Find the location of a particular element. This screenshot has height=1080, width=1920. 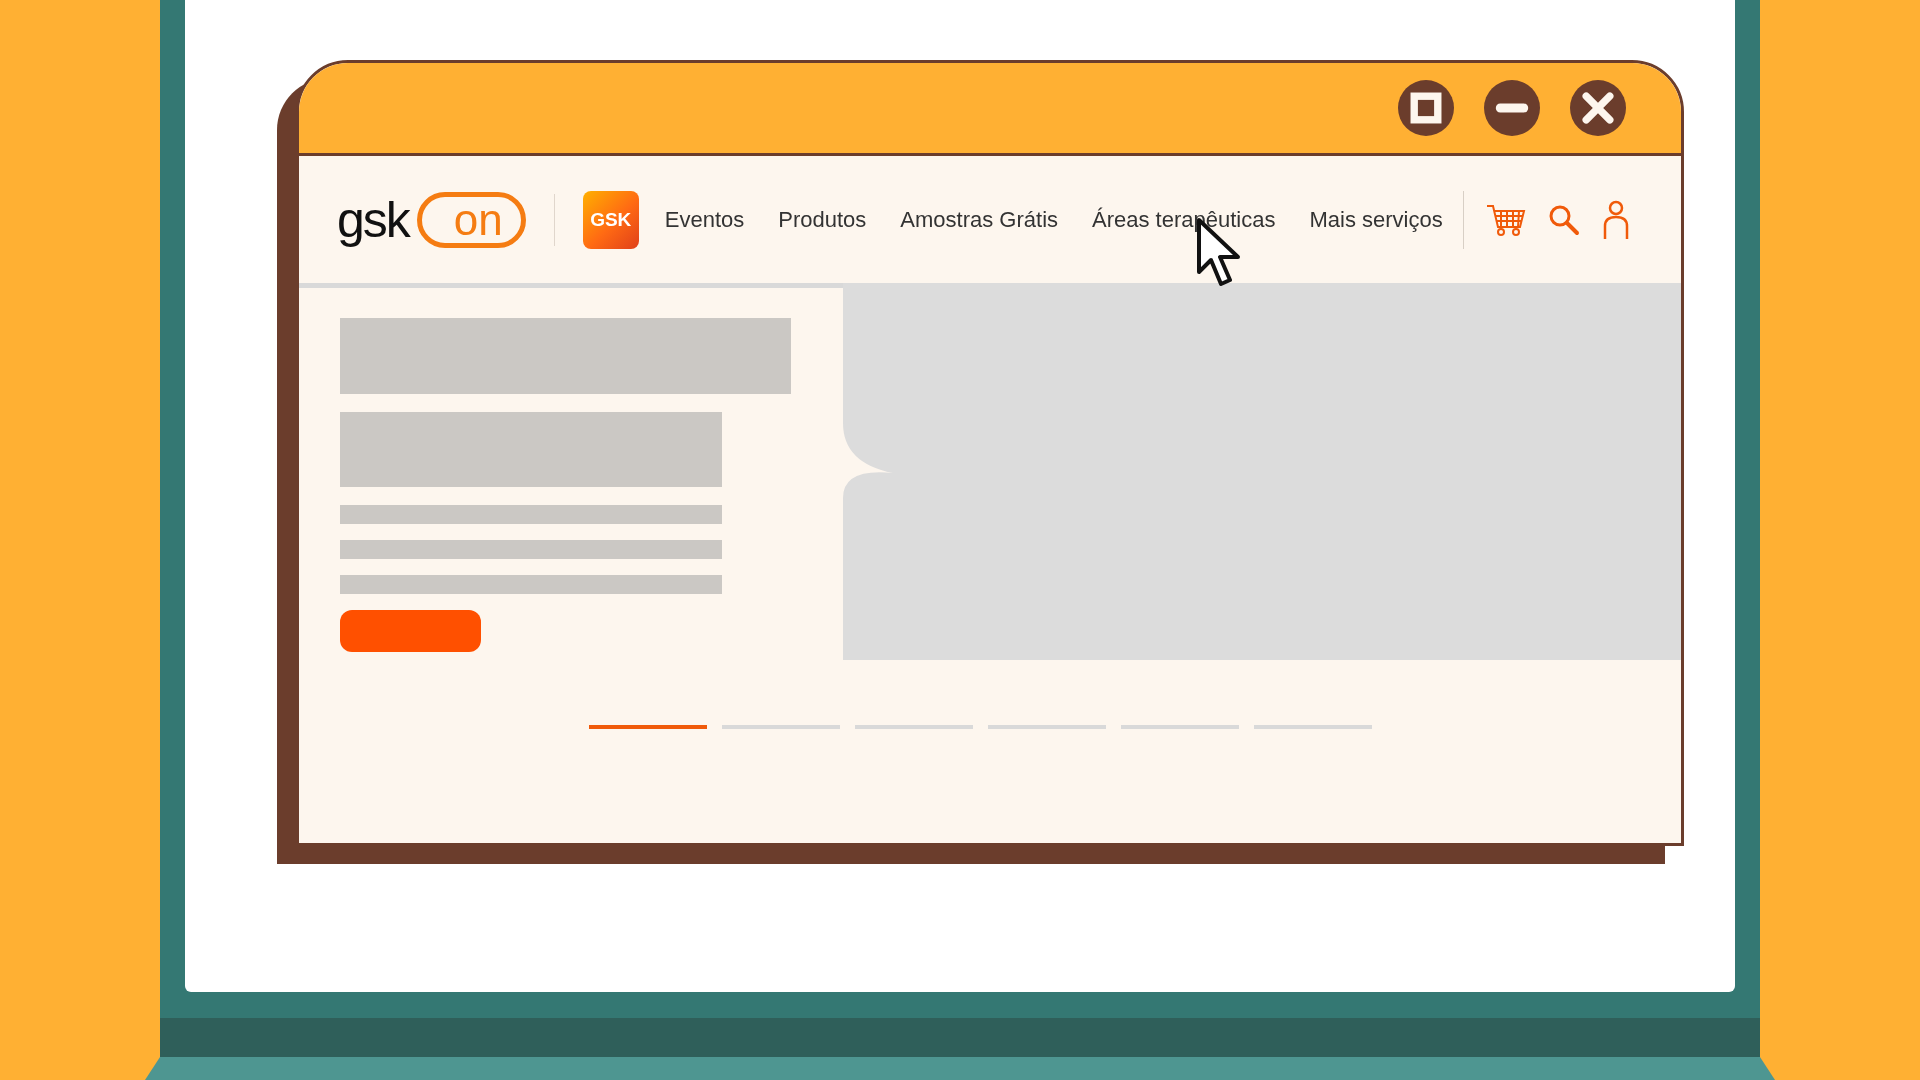

maximize-button is located at coordinates (1426, 108).